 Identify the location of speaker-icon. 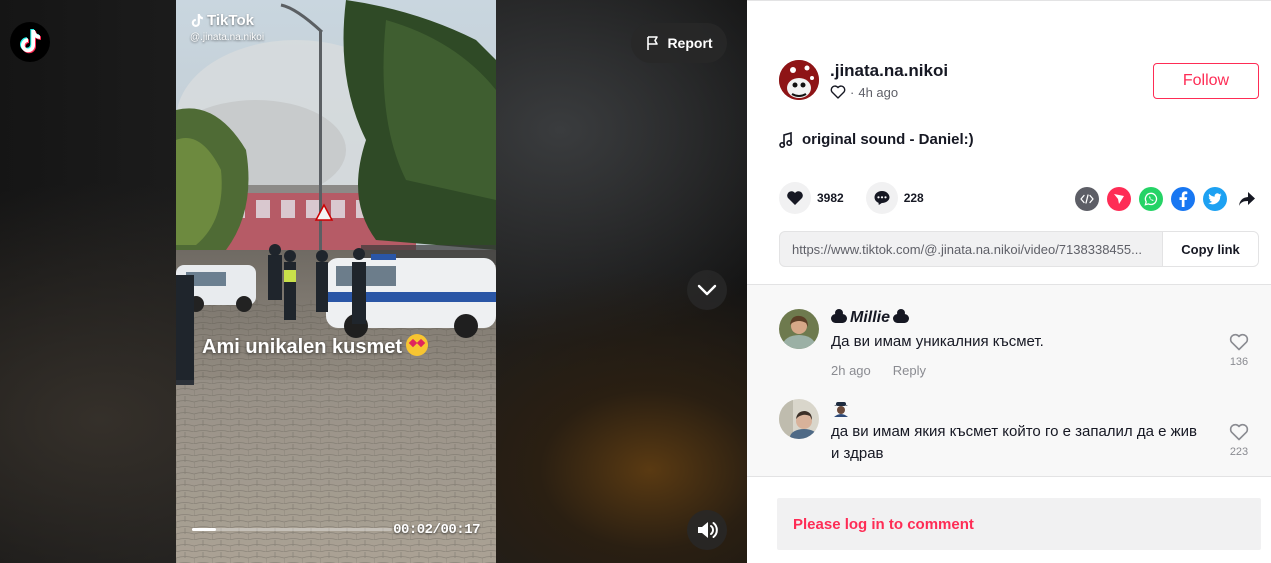
(708, 530).